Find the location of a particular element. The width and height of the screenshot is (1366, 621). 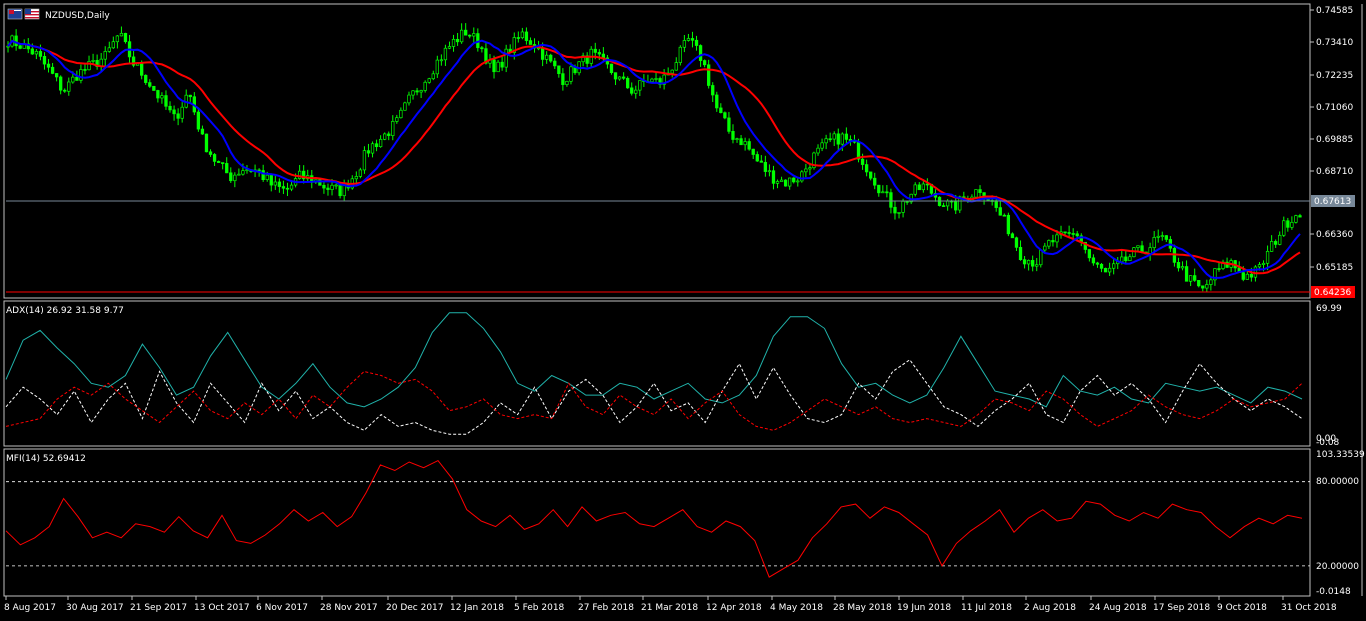

mfi-tick-label: 20.00000 is located at coordinates (1337, 567).